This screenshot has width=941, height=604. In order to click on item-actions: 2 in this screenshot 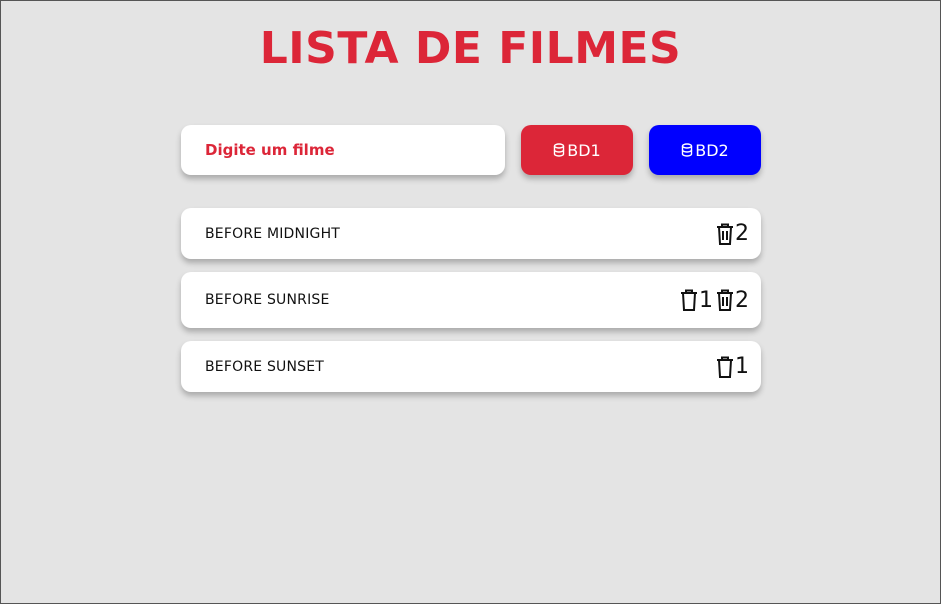, I will do `click(732, 233)`.